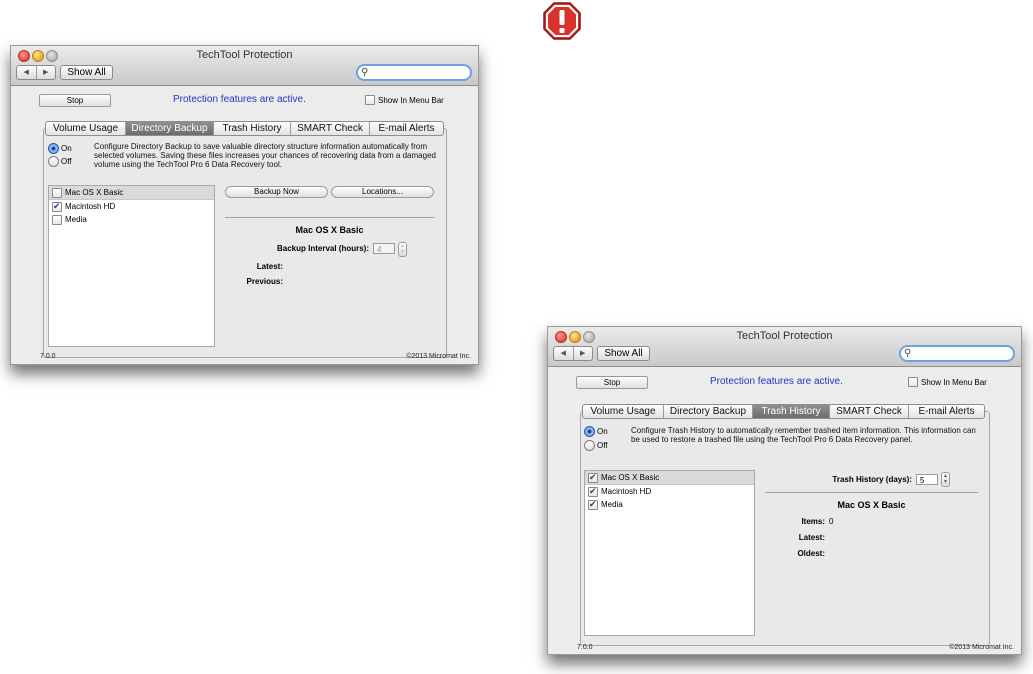 This screenshot has width=1033, height=674. I want to click on oldest-label: Oldest:, so click(811, 553).